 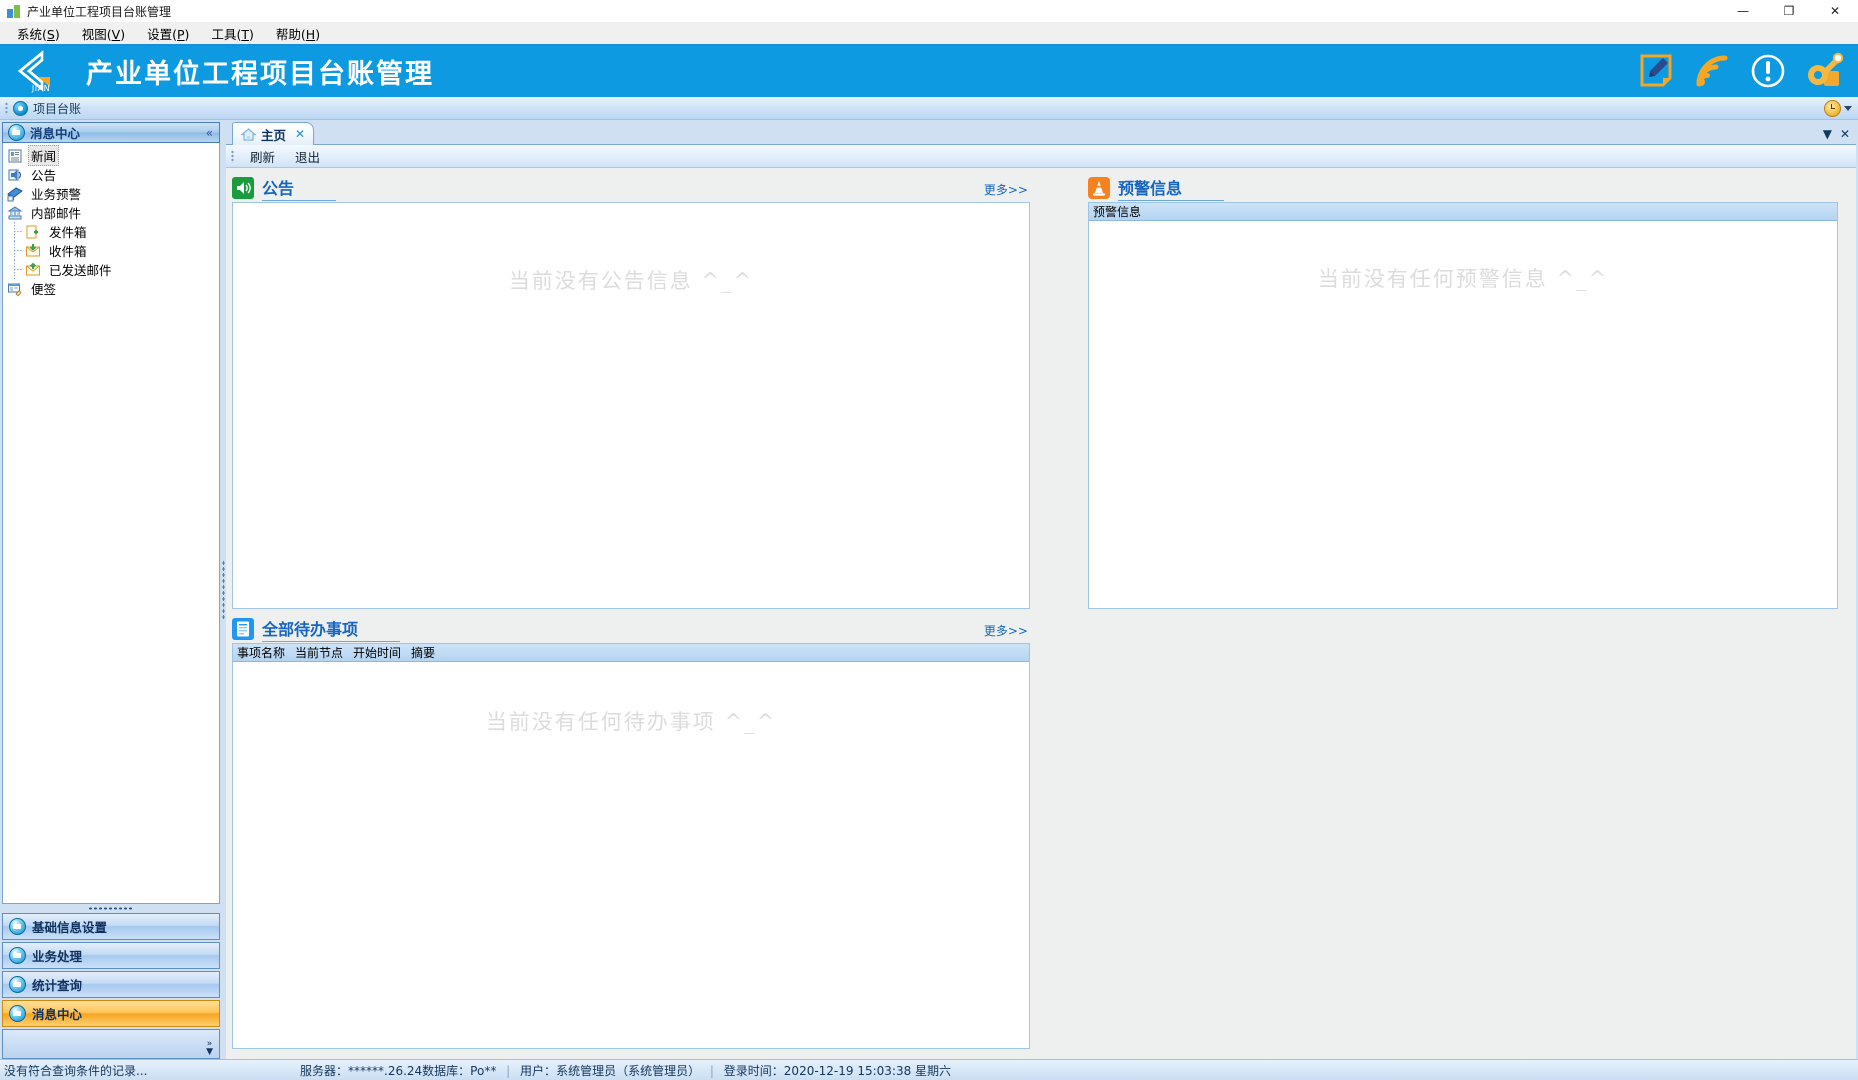 I want to click on banner-icon-group, so click(x=1740, y=71).